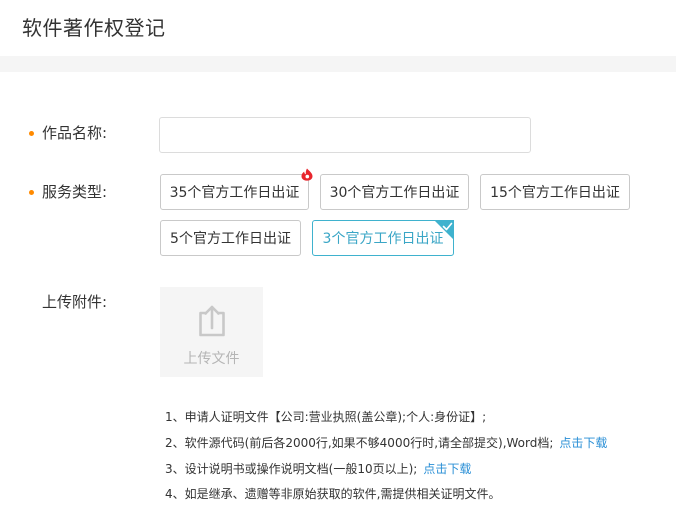 This screenshot has height=526, width=676. I want to click on service-option-15-days: 15个官方工作日出证, so click(555, 192).